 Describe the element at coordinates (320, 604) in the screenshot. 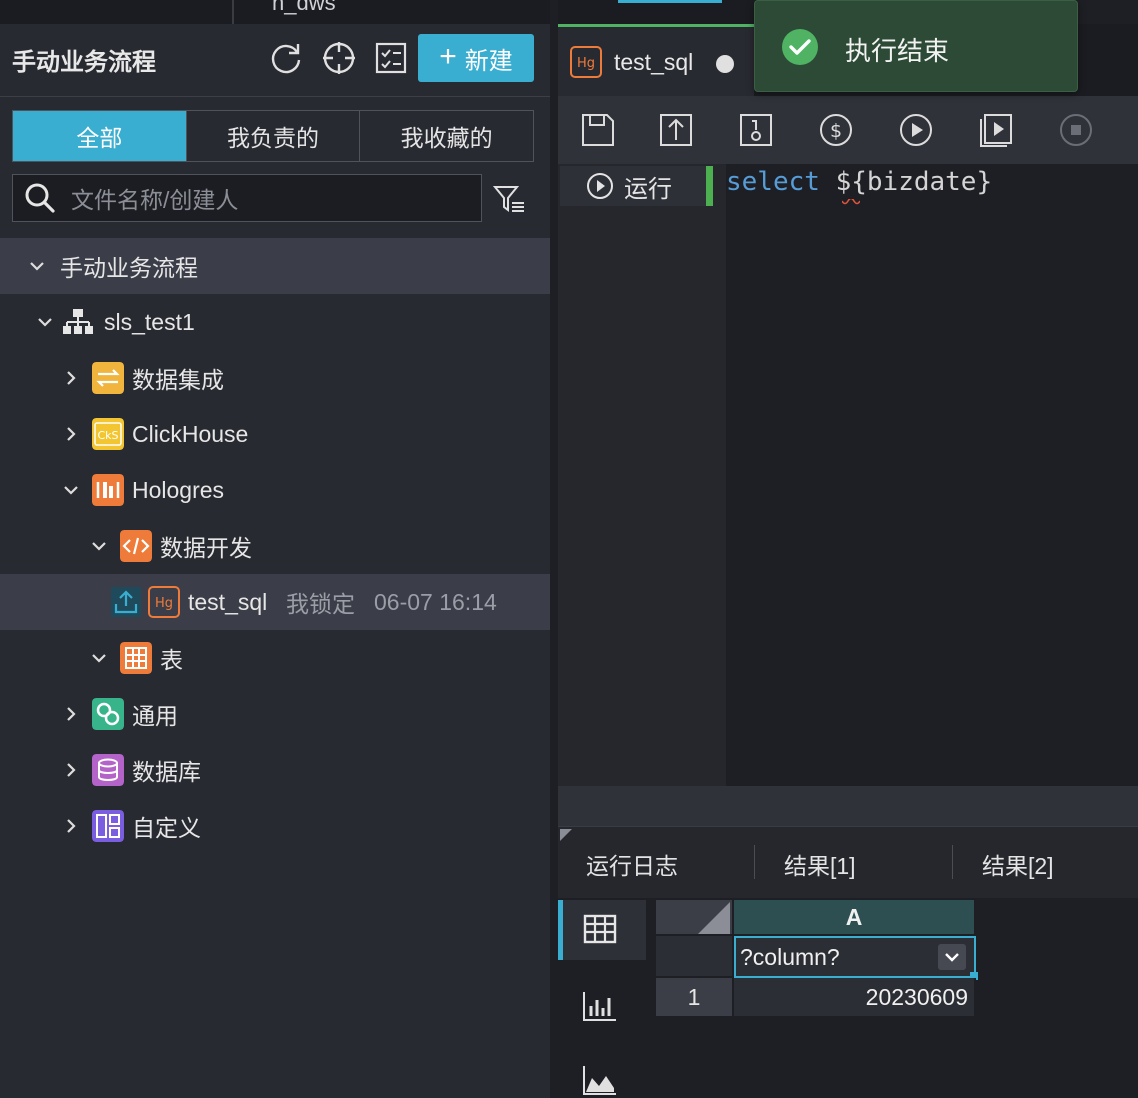

I see `lock-status: 我锁定` at that location.